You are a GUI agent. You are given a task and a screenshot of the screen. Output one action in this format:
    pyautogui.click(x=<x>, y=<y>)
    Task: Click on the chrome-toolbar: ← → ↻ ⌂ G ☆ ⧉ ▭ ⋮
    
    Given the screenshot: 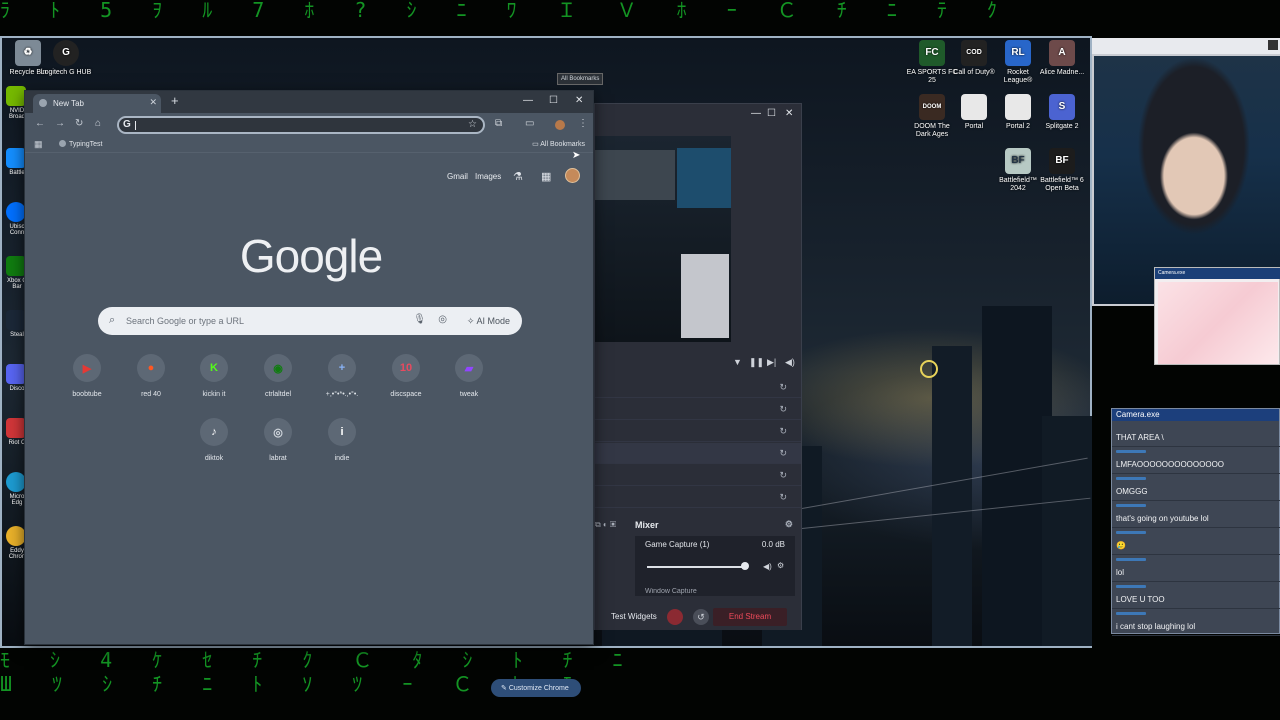 What is the action you would take?
    pyautogui.click(x=309, y=125)
    